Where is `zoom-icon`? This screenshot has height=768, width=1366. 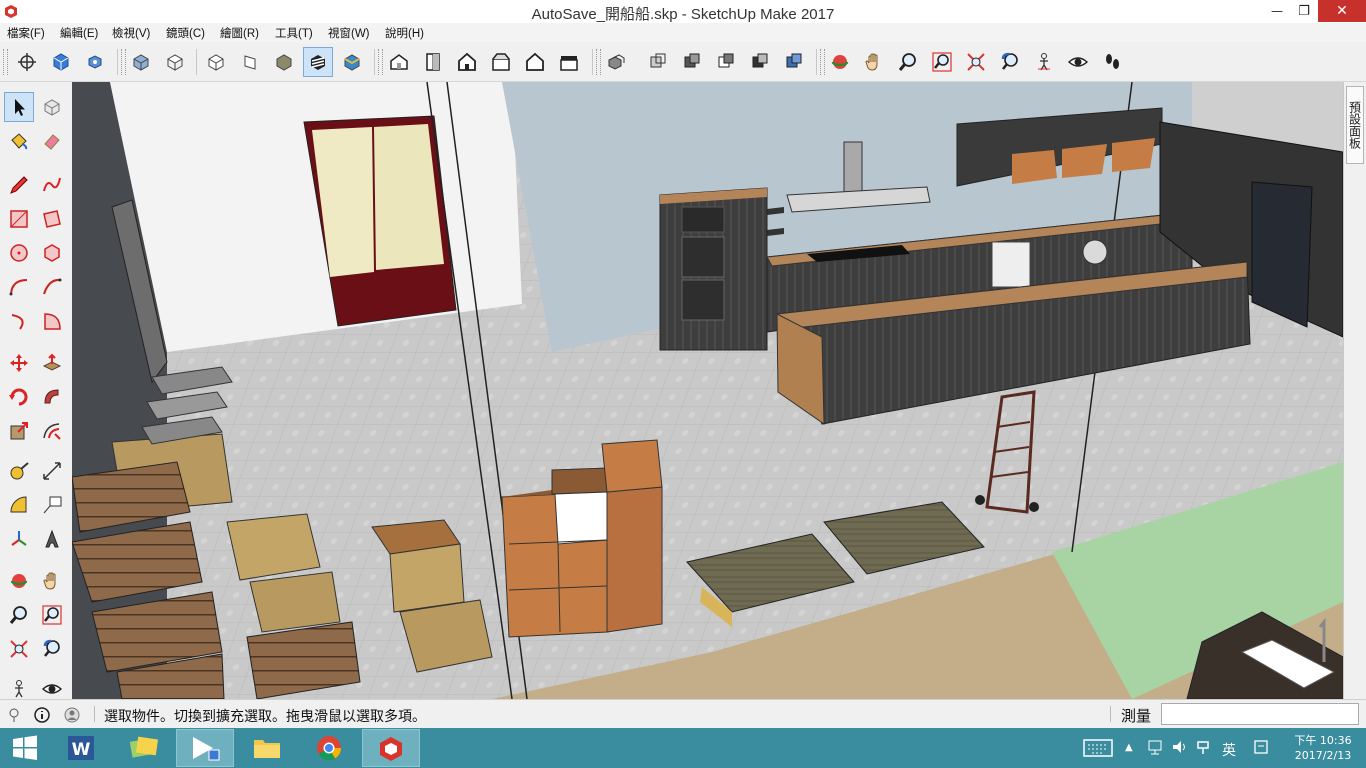 zoom-icon is located at coordinates (908, 62).